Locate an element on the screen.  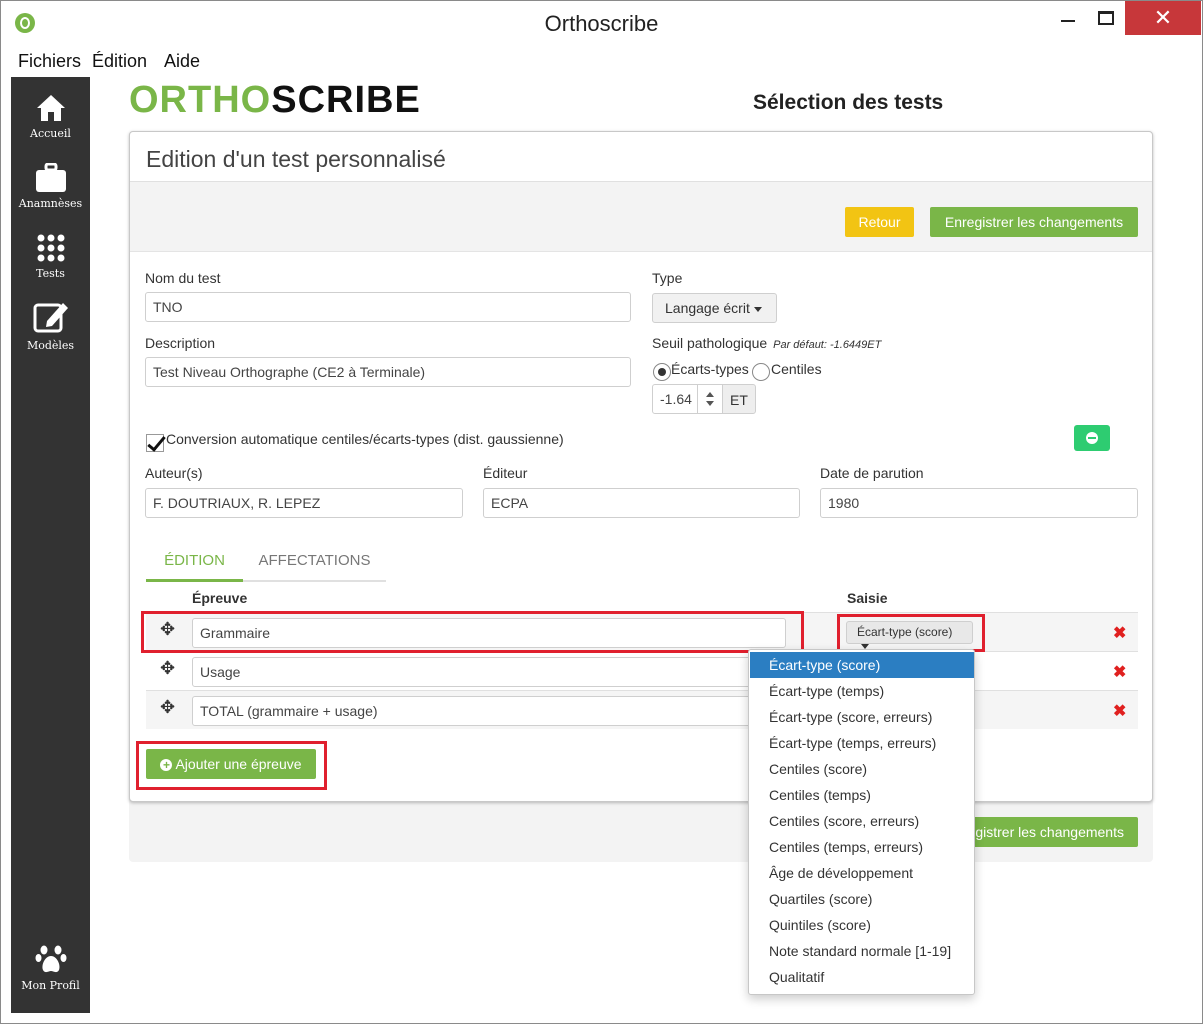
saisie-option: Quartiles (score) is located at coordinates (862, 899).